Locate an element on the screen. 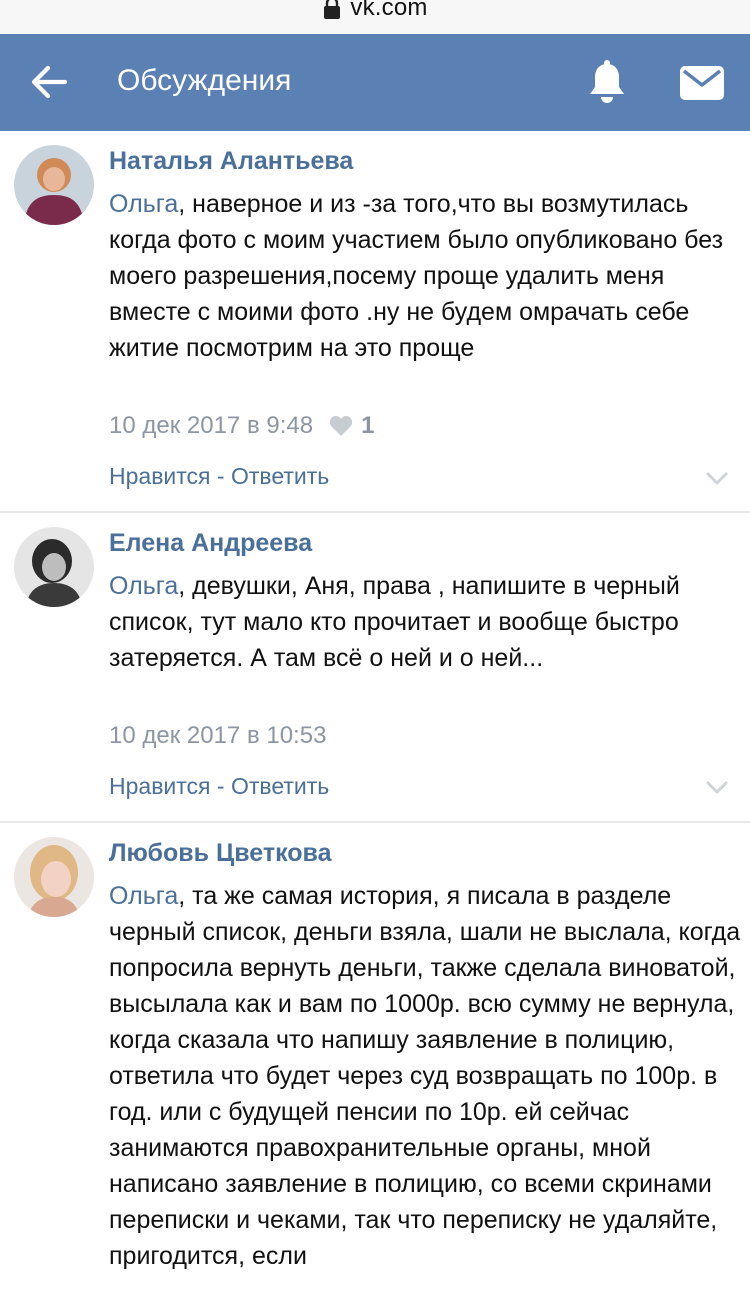 The image size is (750, 1303). comment-date: 10 дек 2017 в 10:53 is located at coordinates (217, 736).